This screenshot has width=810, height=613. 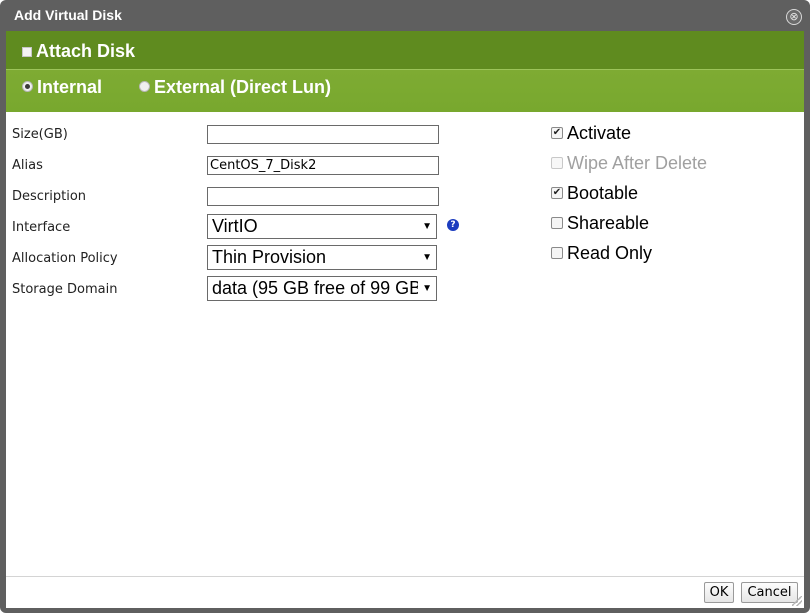 I want to click on interface-label: Interface, so click(x=41, y=227).